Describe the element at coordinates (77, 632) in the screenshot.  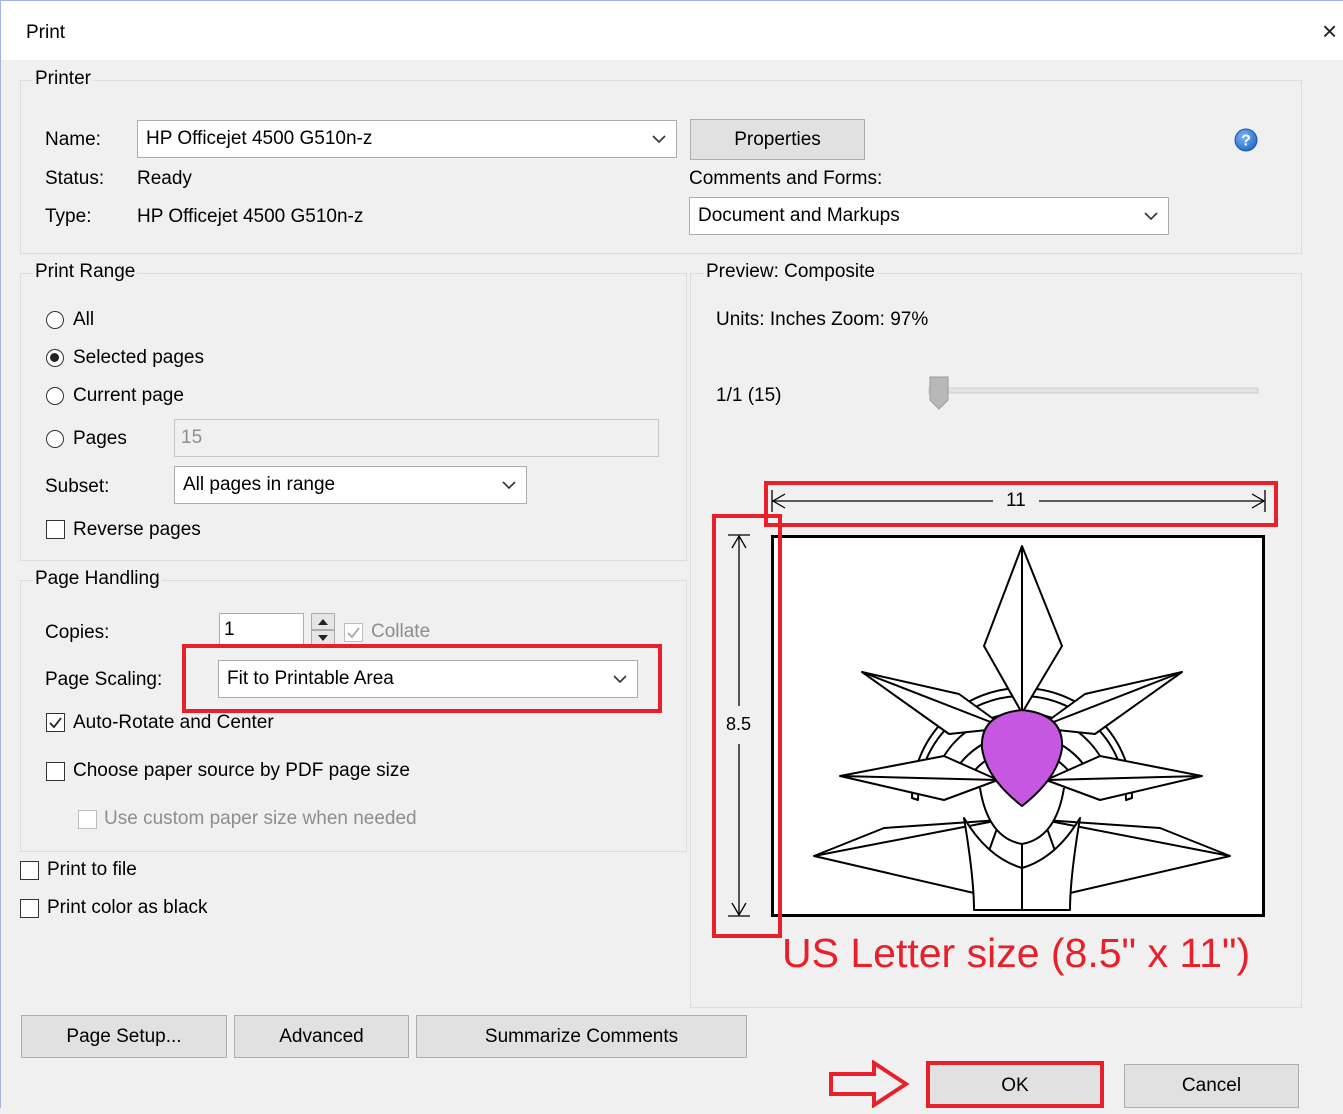
I see `copies-label: Copies:` at that location.